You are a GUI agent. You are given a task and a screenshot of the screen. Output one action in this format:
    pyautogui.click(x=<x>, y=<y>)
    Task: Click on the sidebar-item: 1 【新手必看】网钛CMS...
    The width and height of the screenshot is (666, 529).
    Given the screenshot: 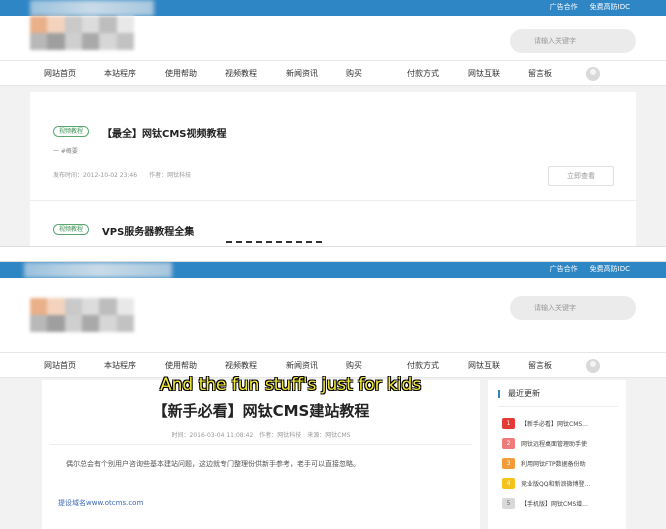 What is the action you would take?
    pyautogui.click(x=562, y=424)
    